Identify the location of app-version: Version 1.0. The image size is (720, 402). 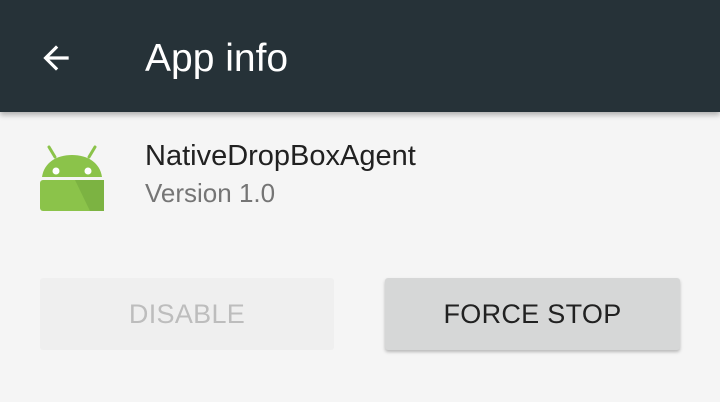
(210, 193).